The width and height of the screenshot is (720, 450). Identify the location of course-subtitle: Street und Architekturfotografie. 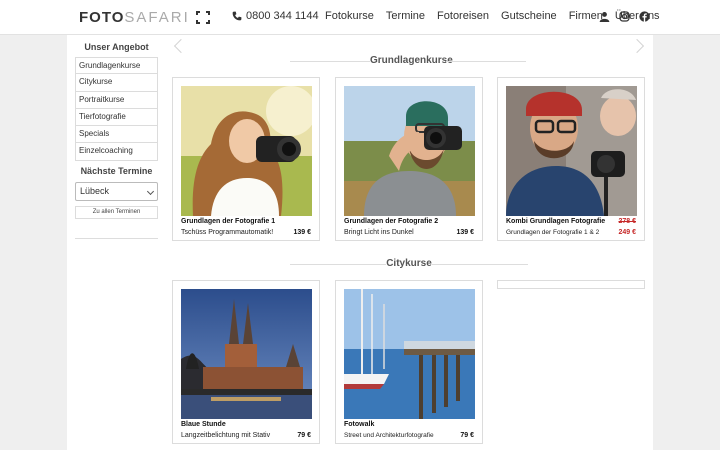
(389, 435).